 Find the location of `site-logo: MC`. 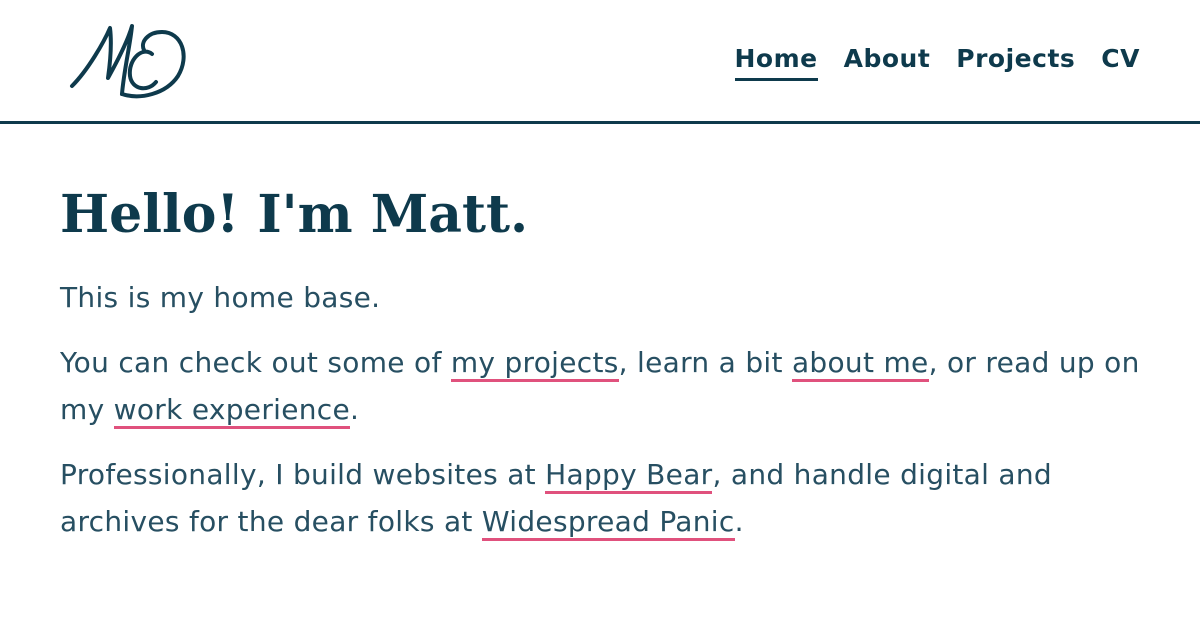

site-logo: MC is located at coordinates (128, 62).